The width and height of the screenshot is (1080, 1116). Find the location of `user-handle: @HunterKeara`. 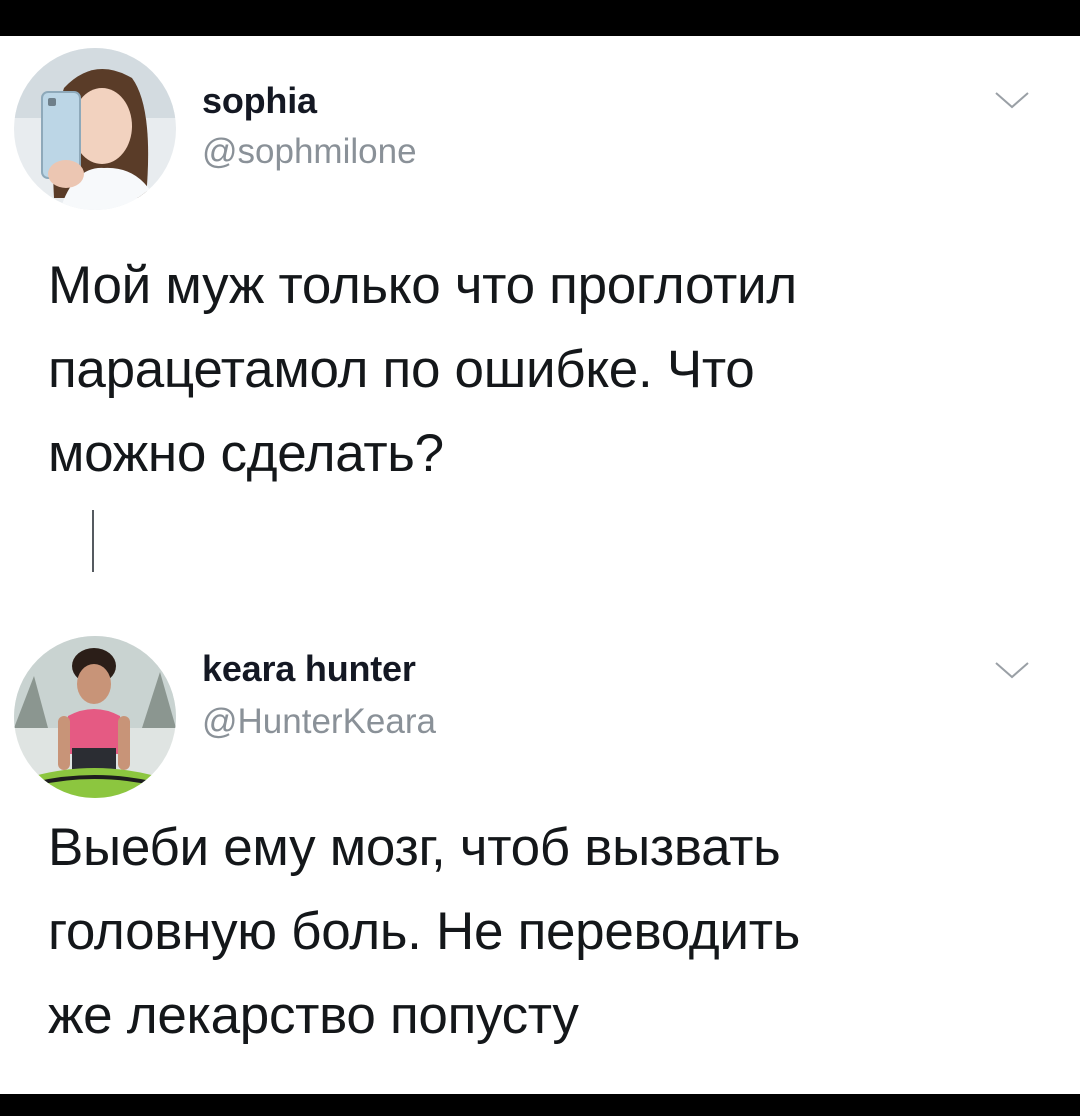

user-handle: @HunterKeara is located at coordinates (319, 722).